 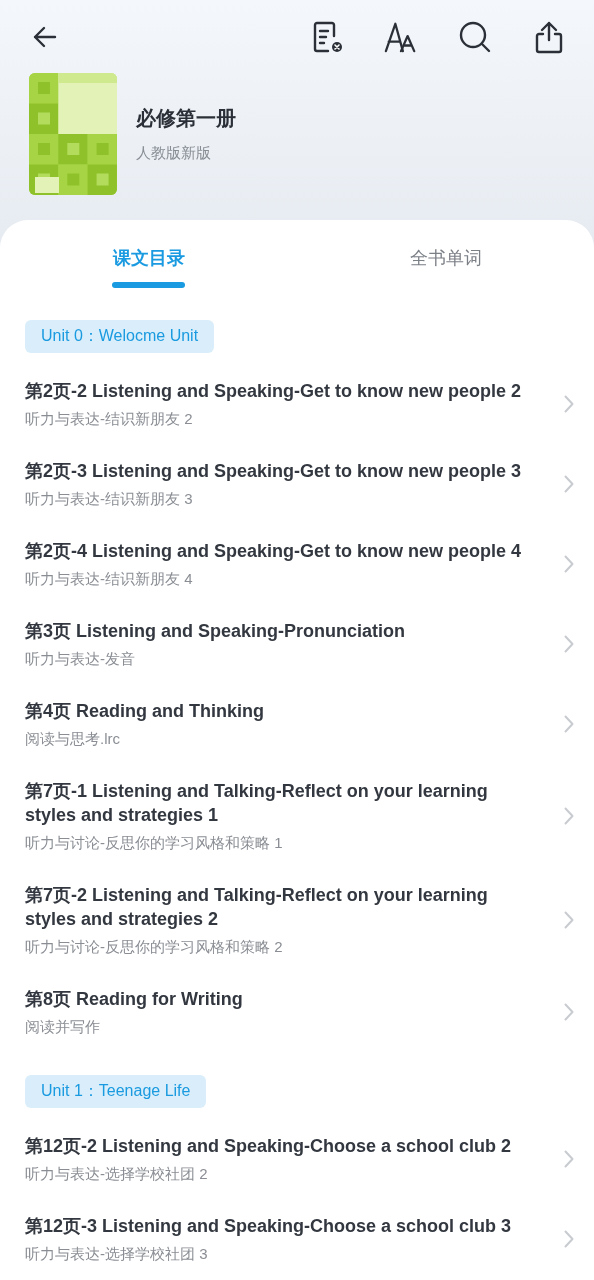 I want to click on lesson-row: 第7页-2 Listening and Talking-Reflect on your learning styles and strategies 2 听力与讨论-反思你的学习风格和策略 2, so click(x=297, y=921).